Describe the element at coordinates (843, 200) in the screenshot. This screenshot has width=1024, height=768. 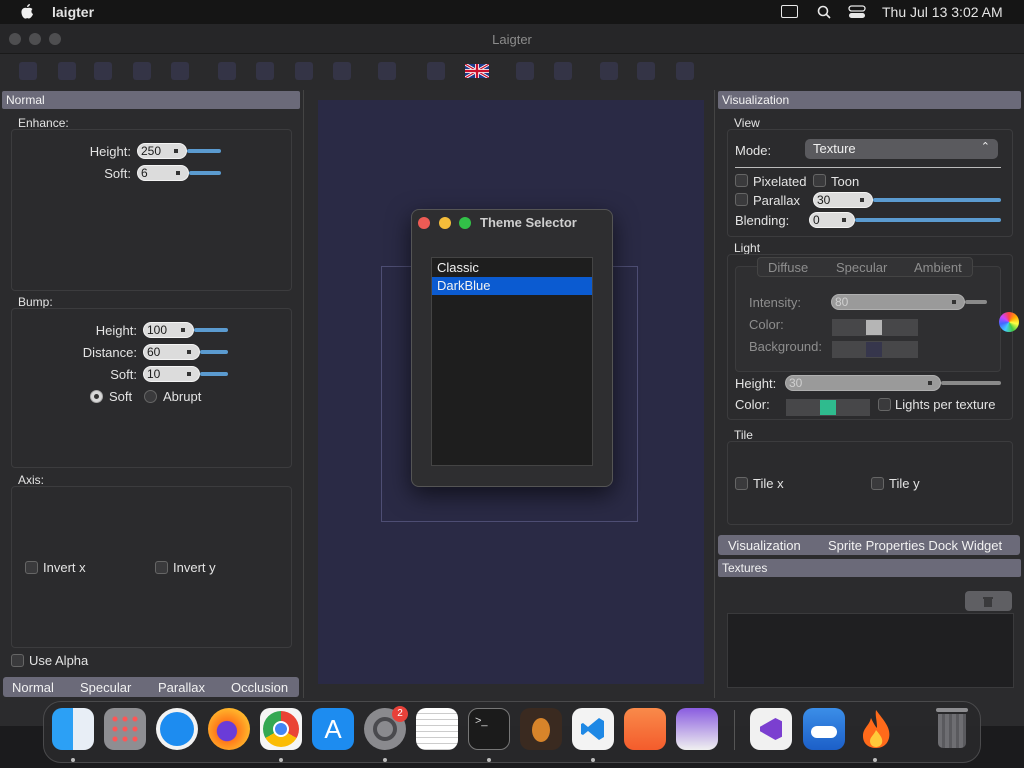
I see `parallax-spinbox: 30` at that location.